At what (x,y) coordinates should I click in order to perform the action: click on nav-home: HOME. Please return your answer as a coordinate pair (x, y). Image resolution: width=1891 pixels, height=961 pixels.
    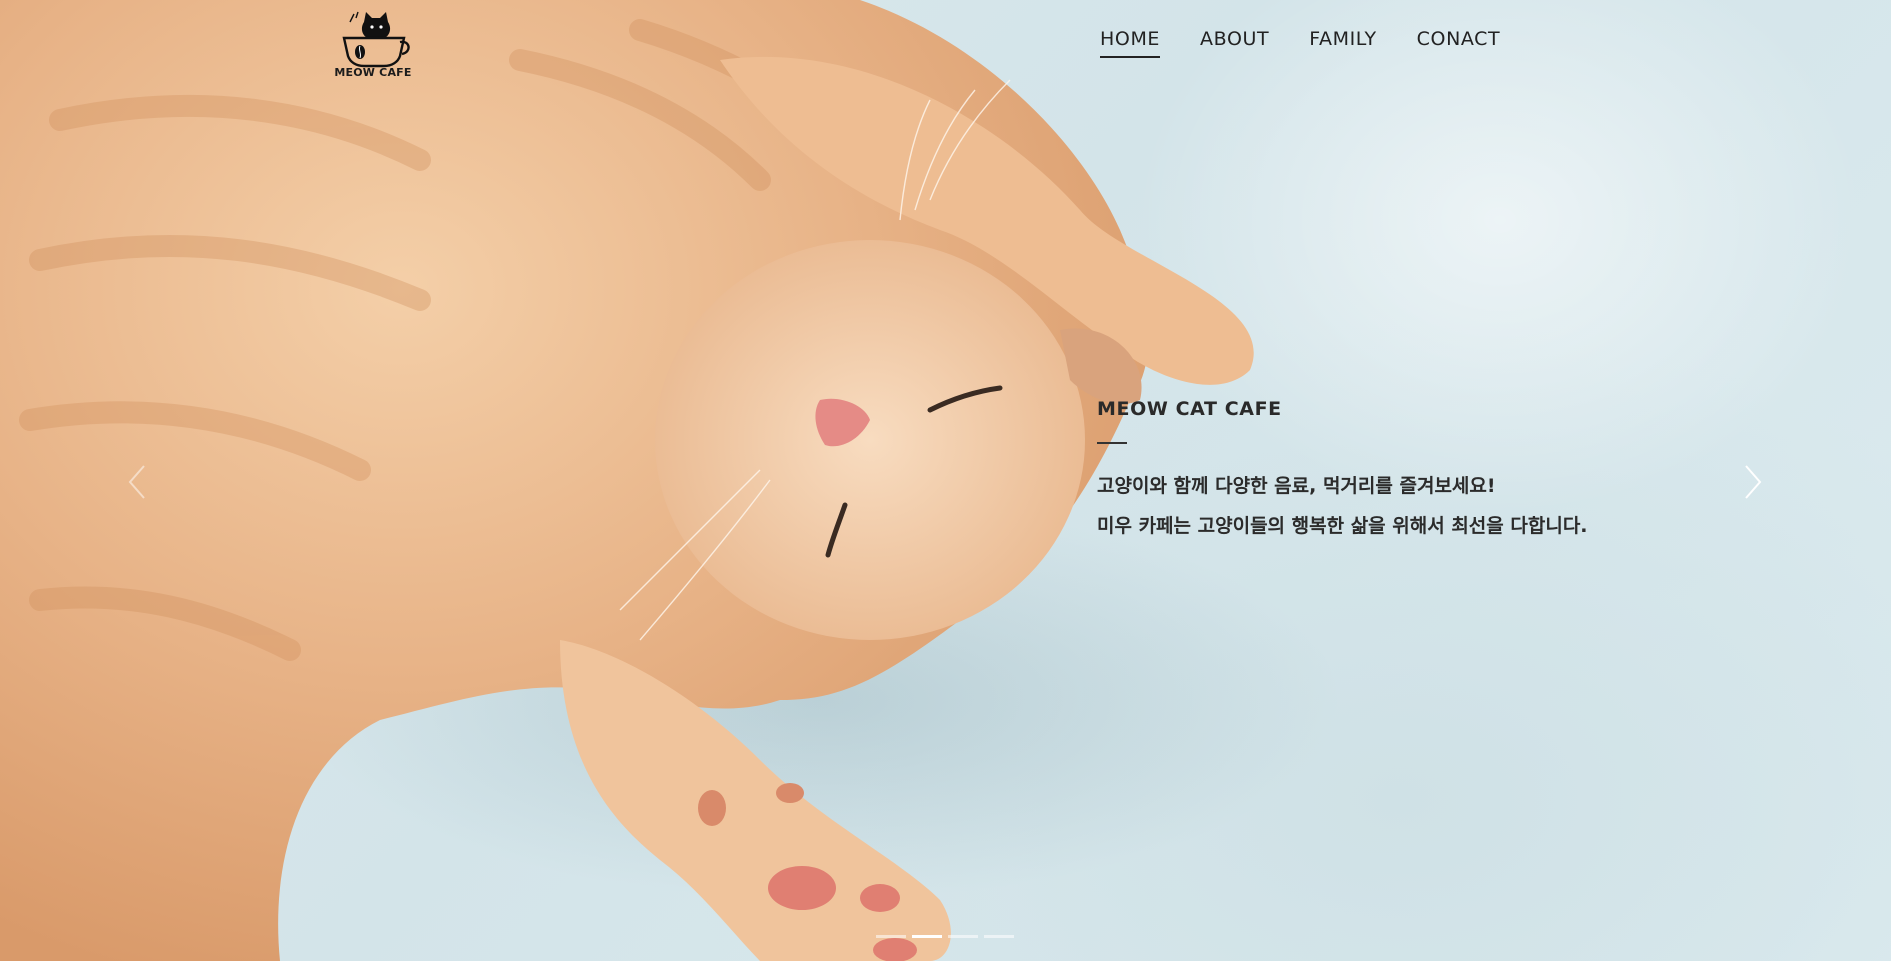
    Looking at the image, I should click on (1130, 43).